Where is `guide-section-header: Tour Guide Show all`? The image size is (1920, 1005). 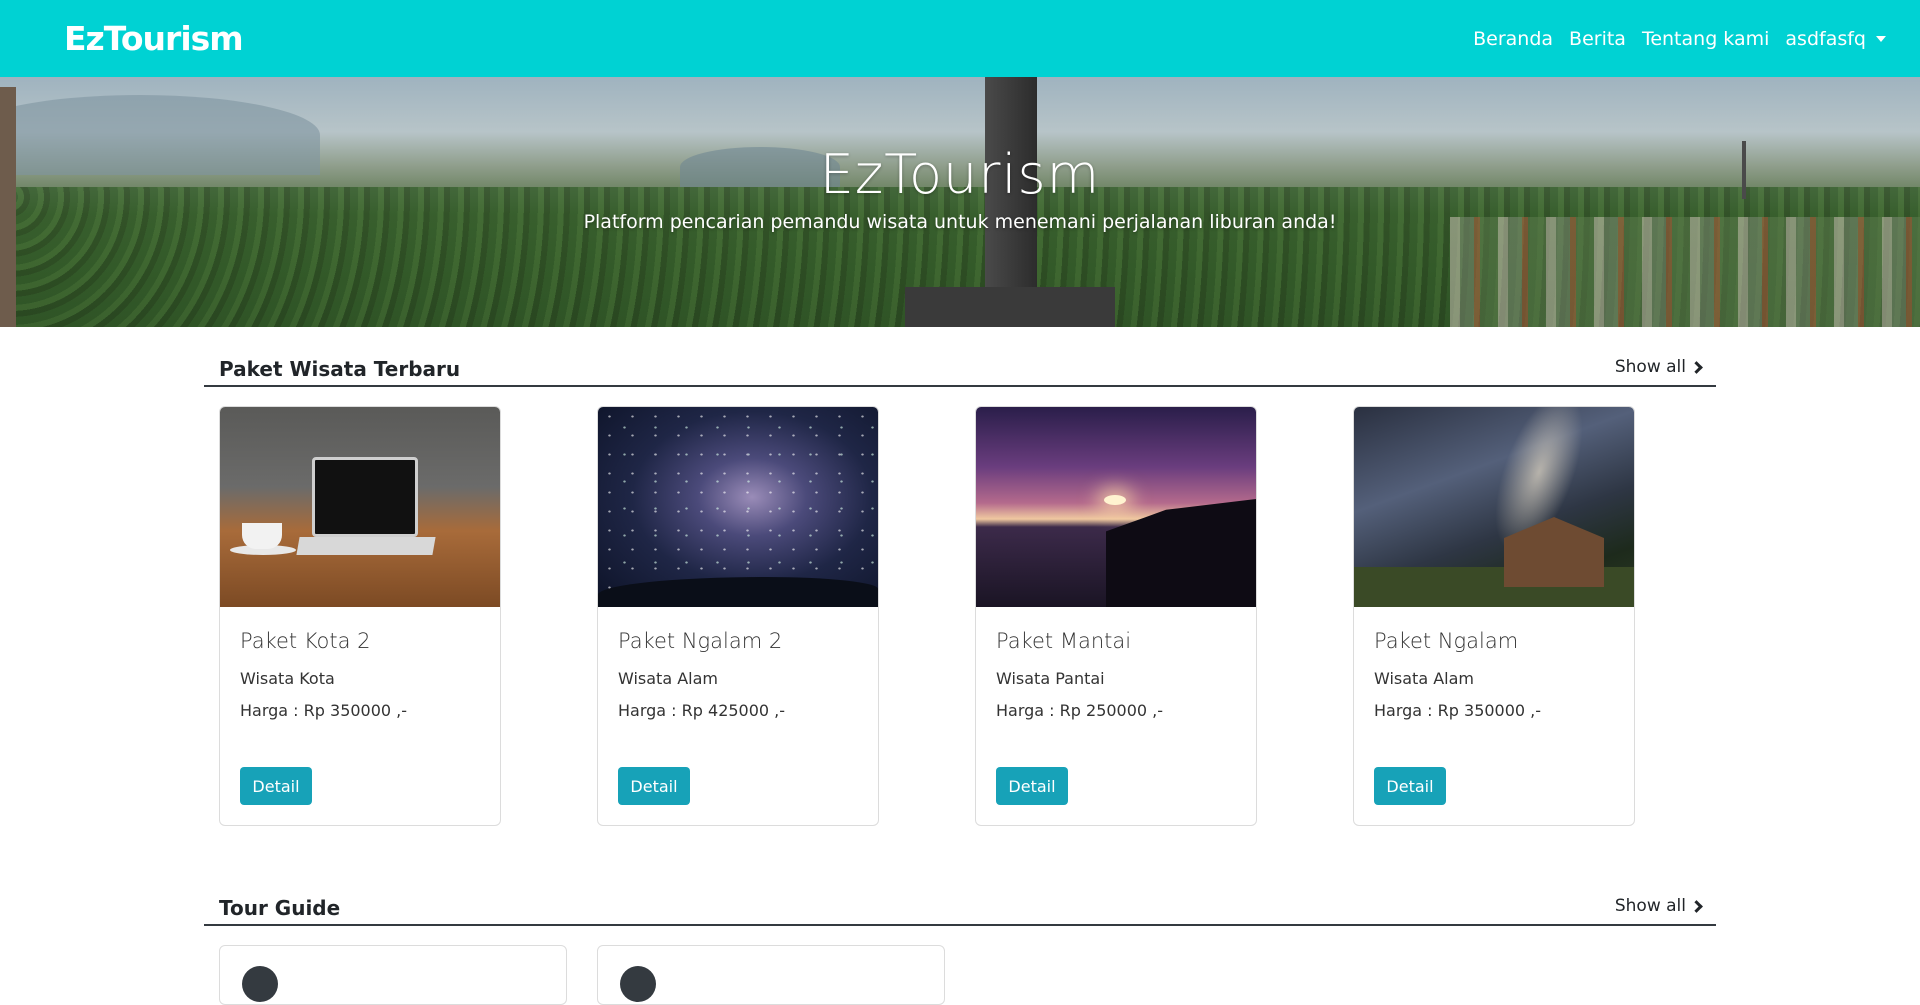 guide-section-header: Tour Guide Show all is located at coordinates (960, 911).